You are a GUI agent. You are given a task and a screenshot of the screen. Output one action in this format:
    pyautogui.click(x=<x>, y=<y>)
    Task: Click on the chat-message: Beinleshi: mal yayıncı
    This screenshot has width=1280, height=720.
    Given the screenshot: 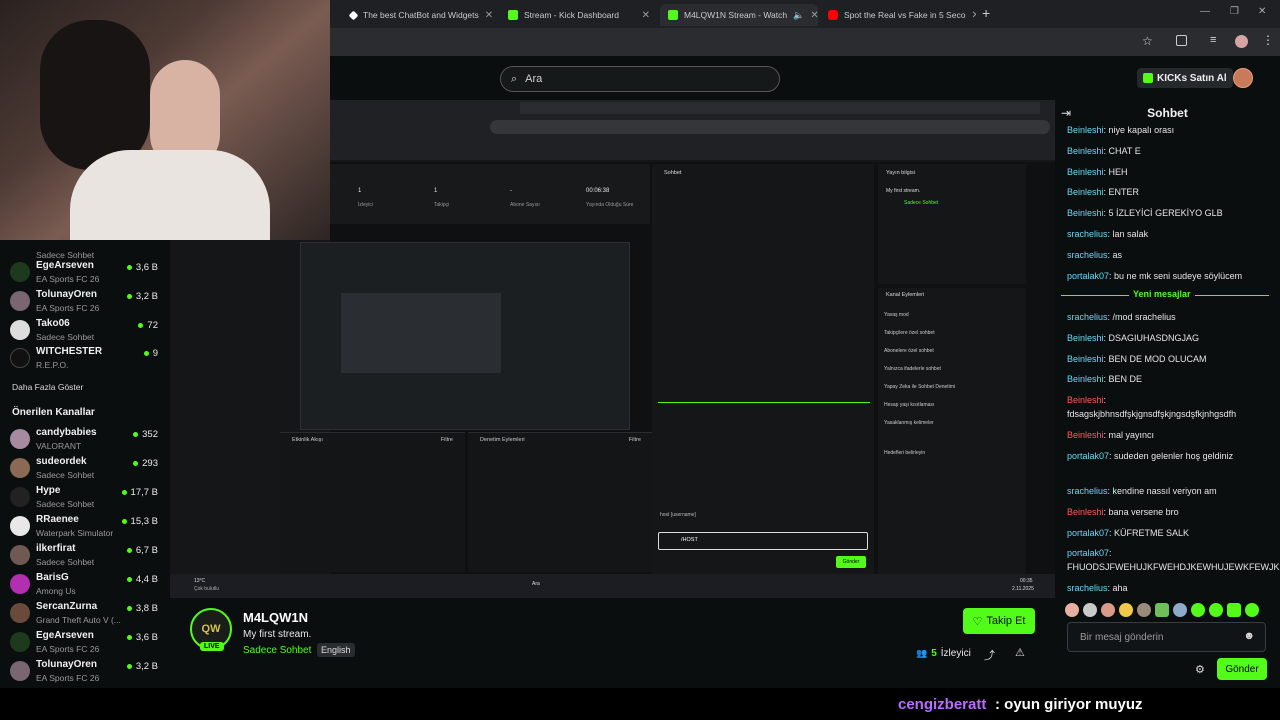 What is the action you would take?
    pyautogui.click(x=1169, y=435)
    